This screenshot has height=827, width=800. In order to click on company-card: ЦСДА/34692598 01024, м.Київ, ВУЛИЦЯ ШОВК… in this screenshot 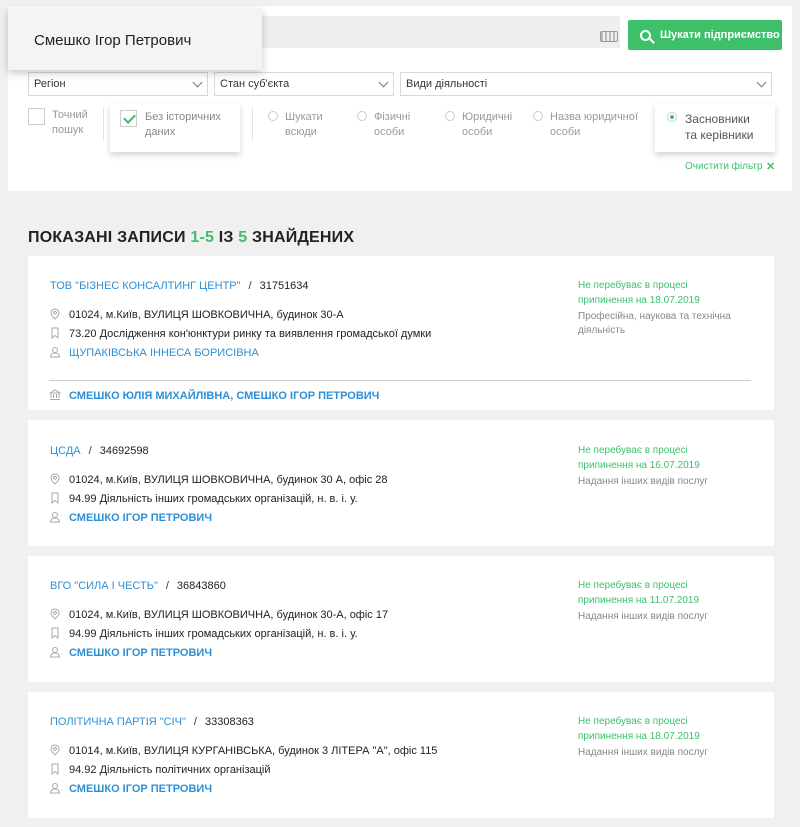, I will do `click(401, 483)`.